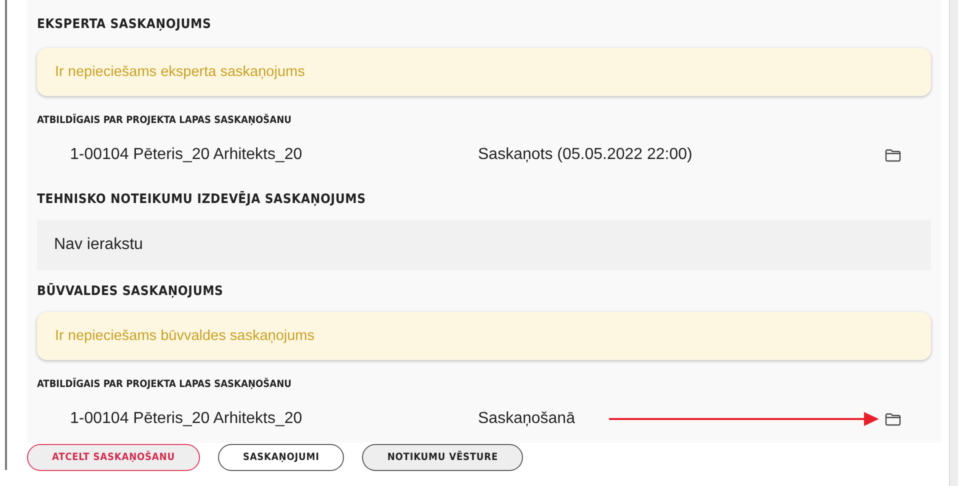 This screenshot has width=969, height=486. What do you see at coordinates (113, 457) in the screenshot?
I see `action-button: ATCELT SASKAŅOŠANU` at bounding box center [113, 457].